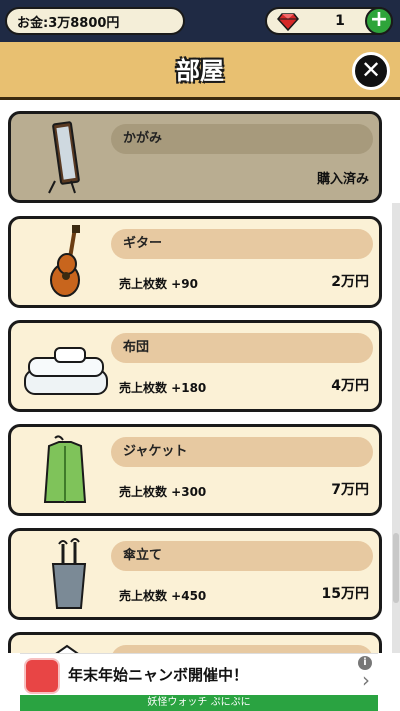 The width and height of the screenshot is (400, 711). Describe the element at coordinates (66, 371) in the screenshot. I see `futon-icon` at that location.